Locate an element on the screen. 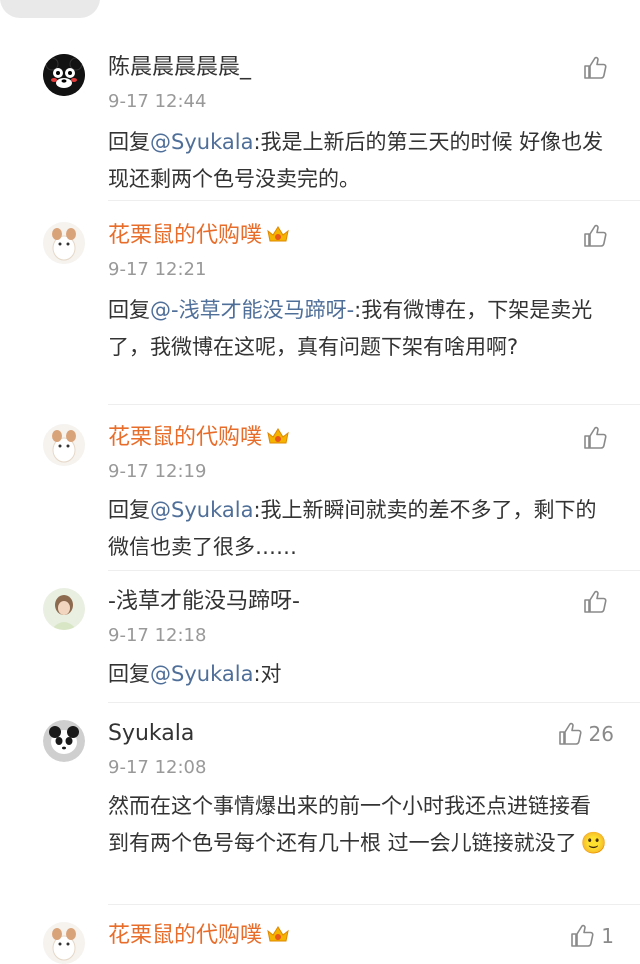  comment-text: 回复@Syukala:我是上新后的第三天的时候 好像也发现还剩两个色号没卖完的。 is located at coordinates (358, 161).